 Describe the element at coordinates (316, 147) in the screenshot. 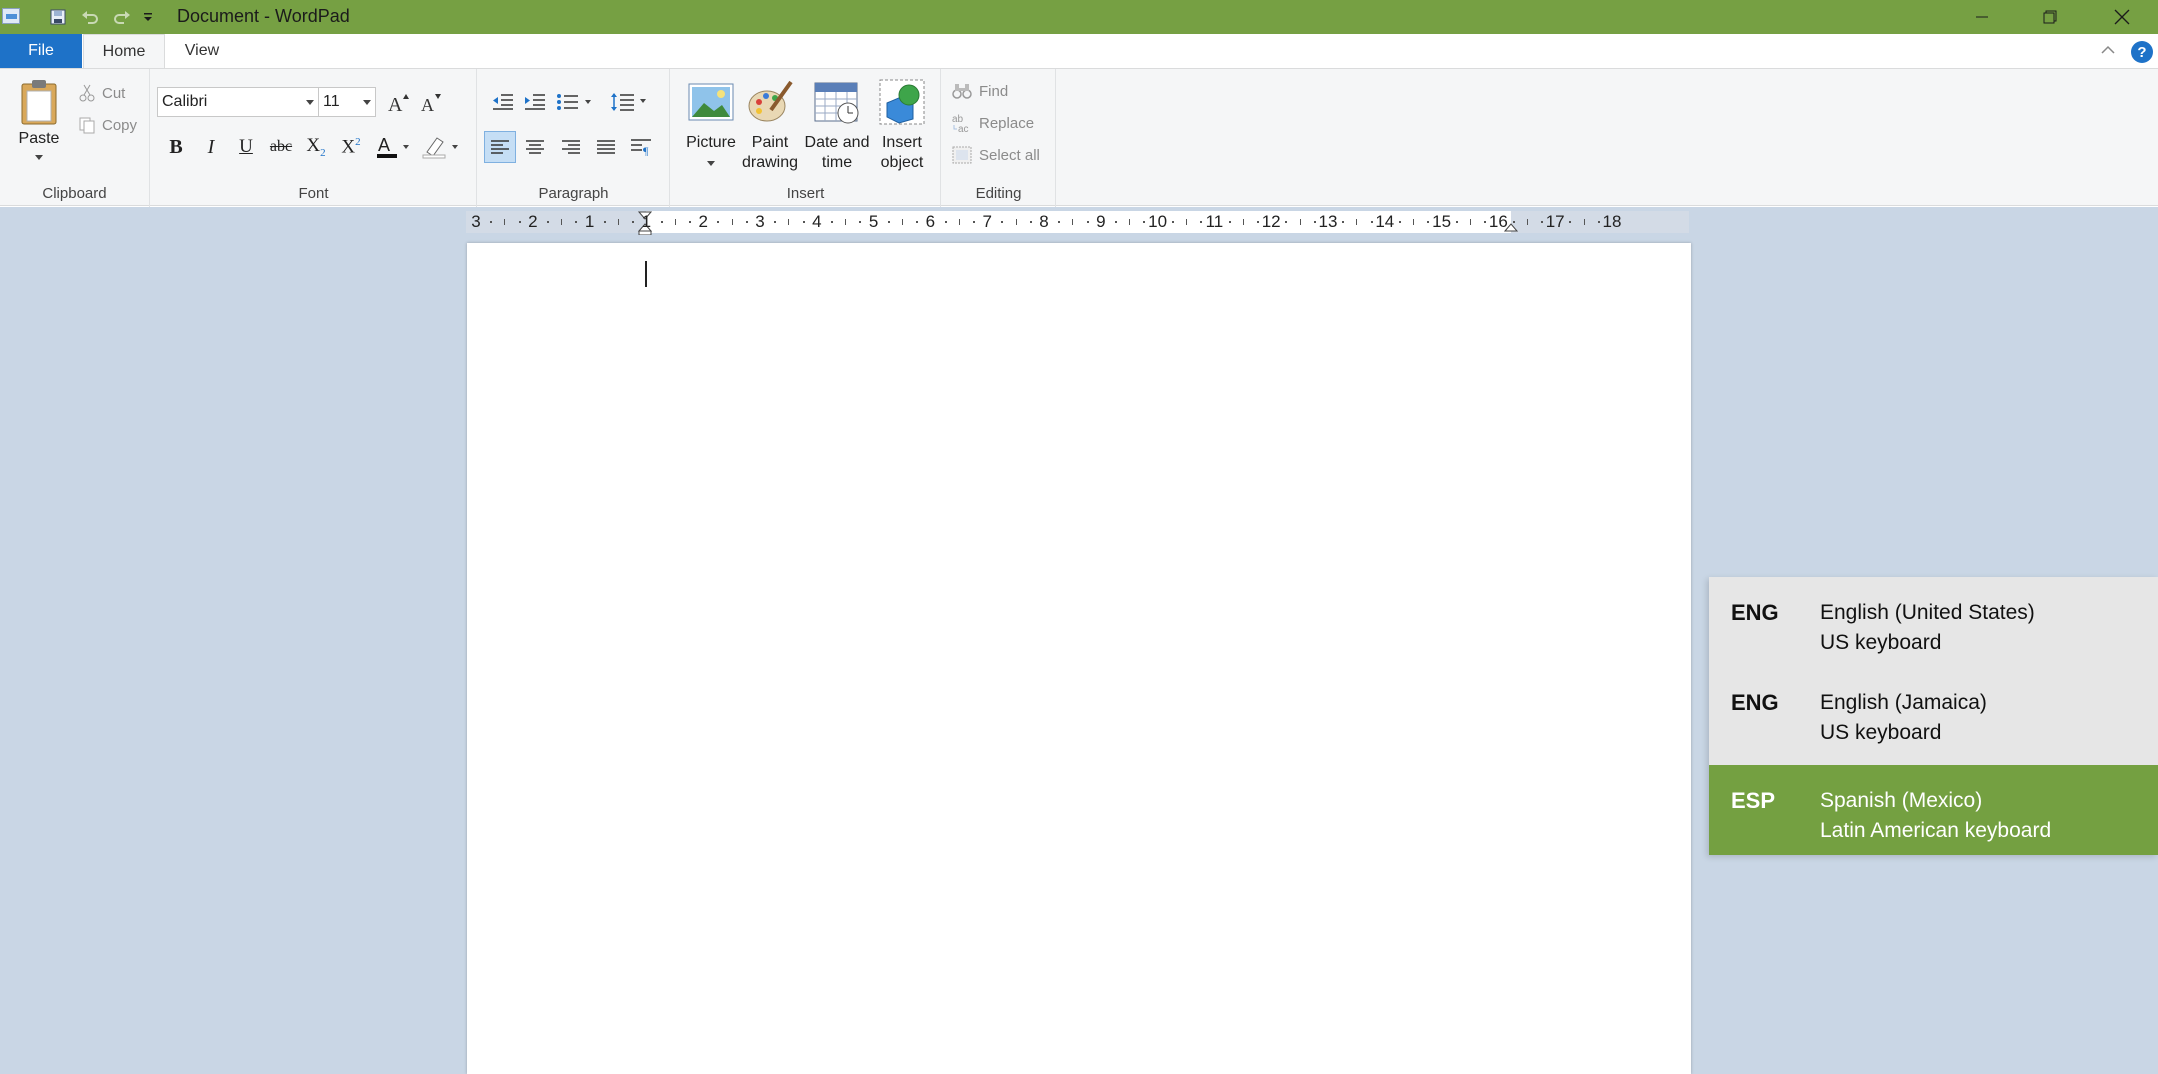

I see `subscript-button: X2` at that location.